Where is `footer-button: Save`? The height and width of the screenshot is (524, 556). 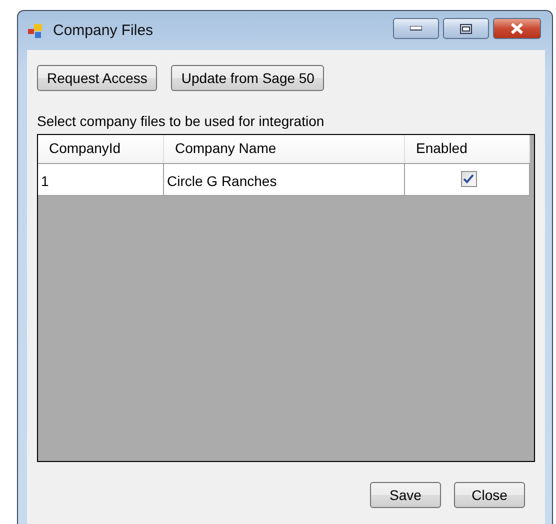
footer-button: Save is located at coordinates (405, 495).